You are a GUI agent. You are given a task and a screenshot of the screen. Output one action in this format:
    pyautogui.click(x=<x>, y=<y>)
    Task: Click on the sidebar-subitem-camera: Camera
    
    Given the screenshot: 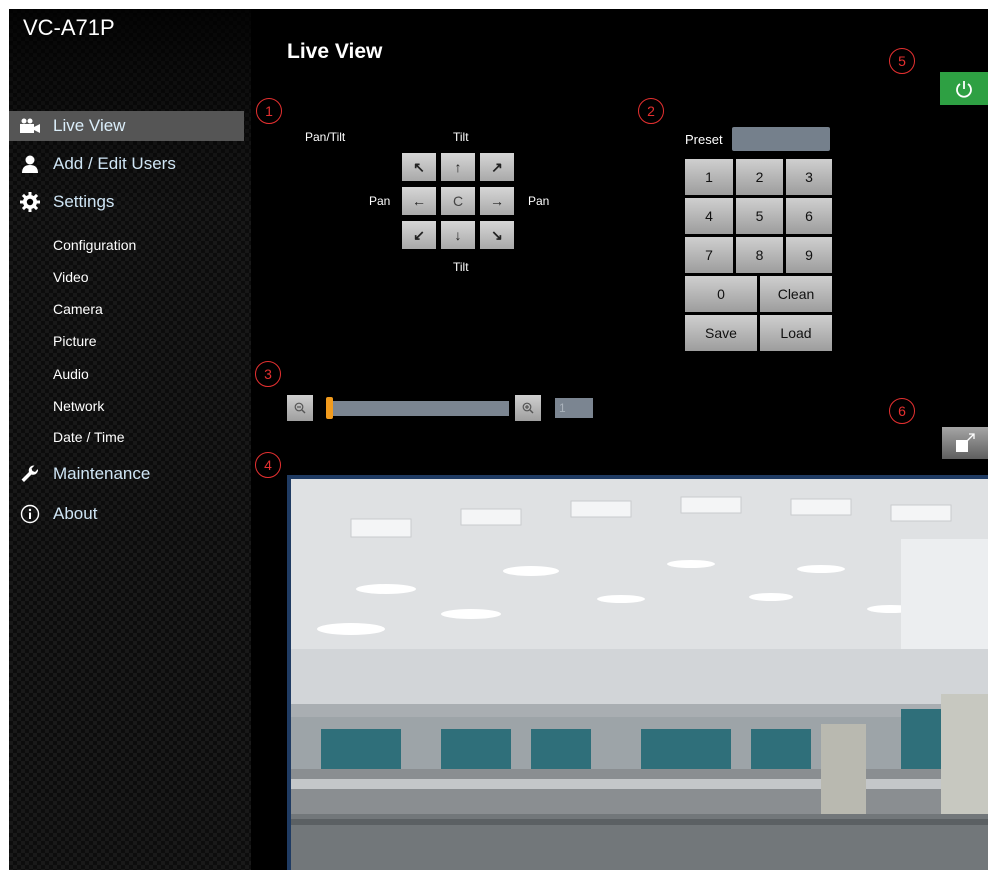 What is the action you would take?
    pyautogui.click(x=78, y=309)
    